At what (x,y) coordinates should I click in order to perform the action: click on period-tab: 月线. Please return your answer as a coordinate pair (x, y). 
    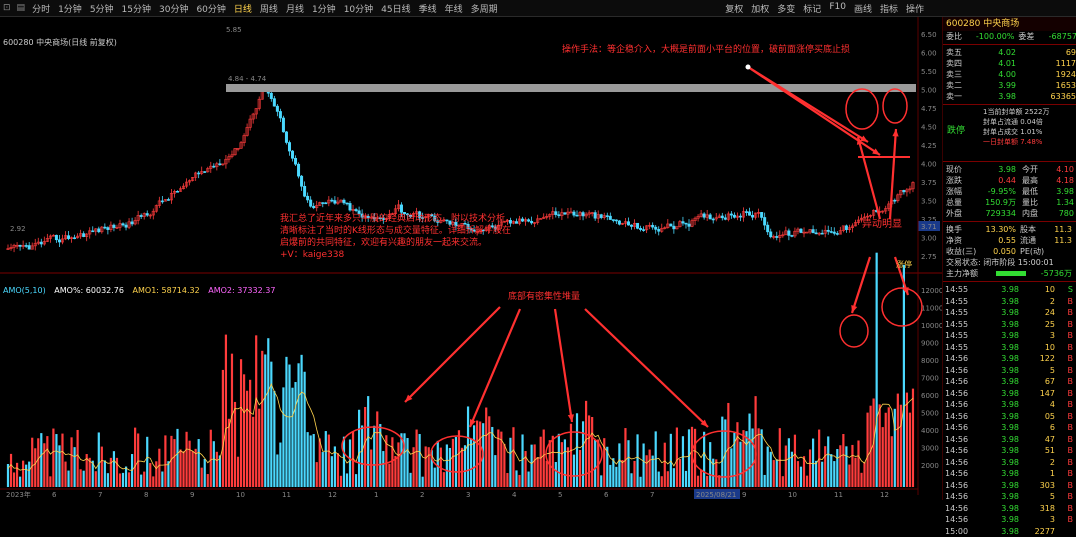
    Looking at the image, I should click on (295, 8).